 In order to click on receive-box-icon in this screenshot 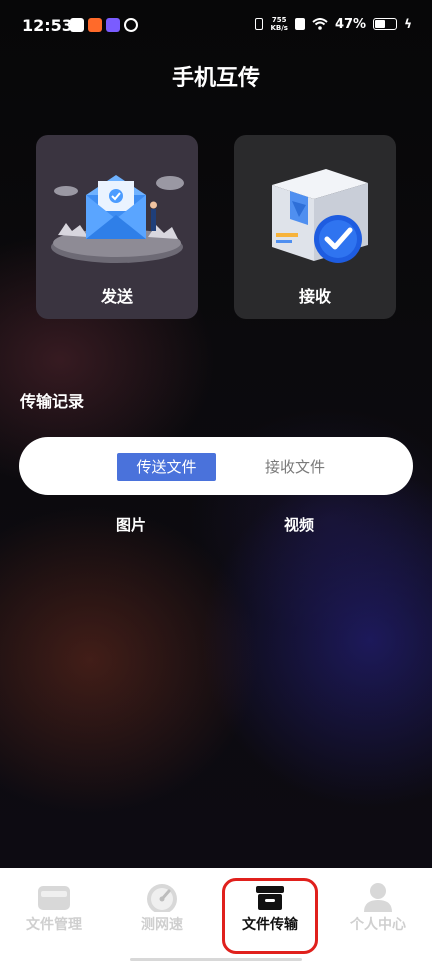, I will do `click(320, 216)`.